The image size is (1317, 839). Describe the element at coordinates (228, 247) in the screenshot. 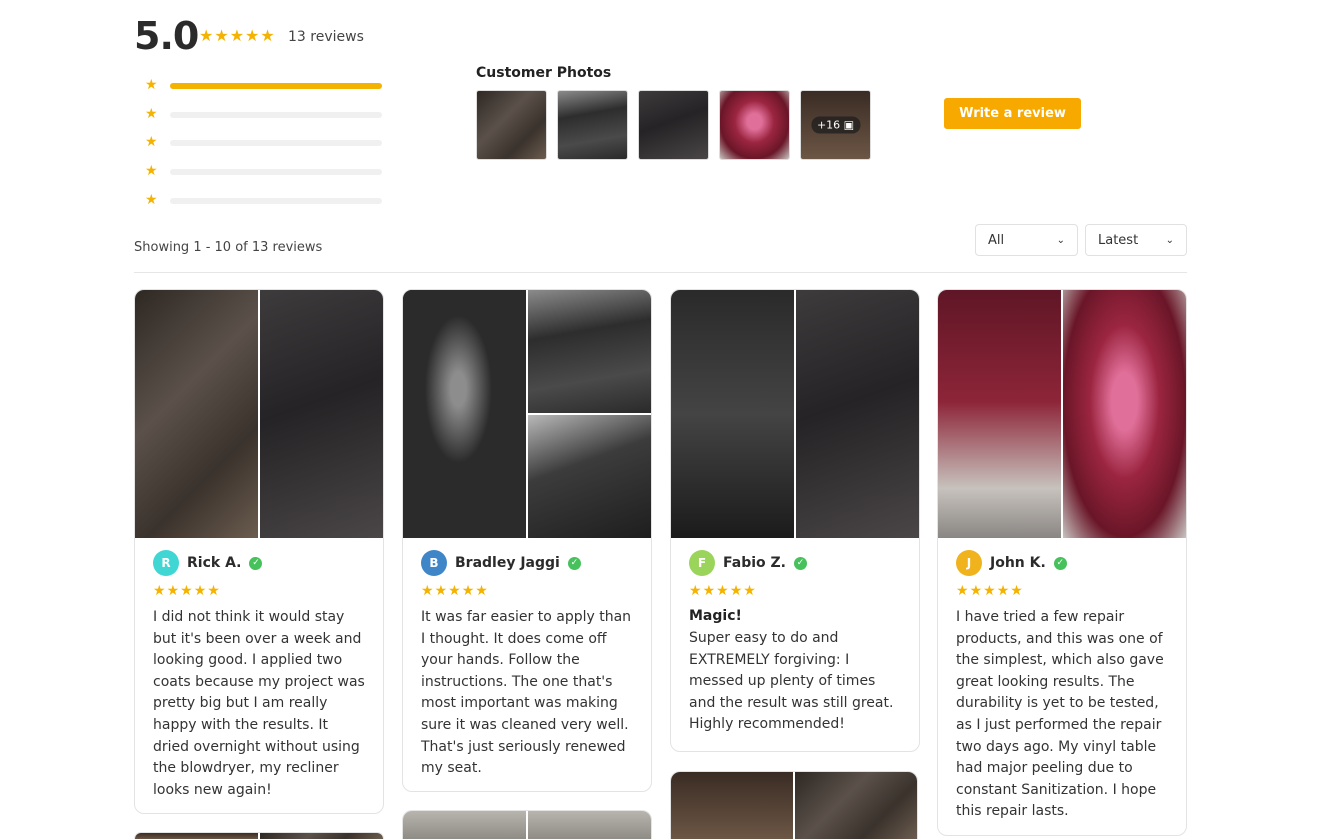

I see `showing-count: Showing 1 - 10 of 13 reviews` at that location.